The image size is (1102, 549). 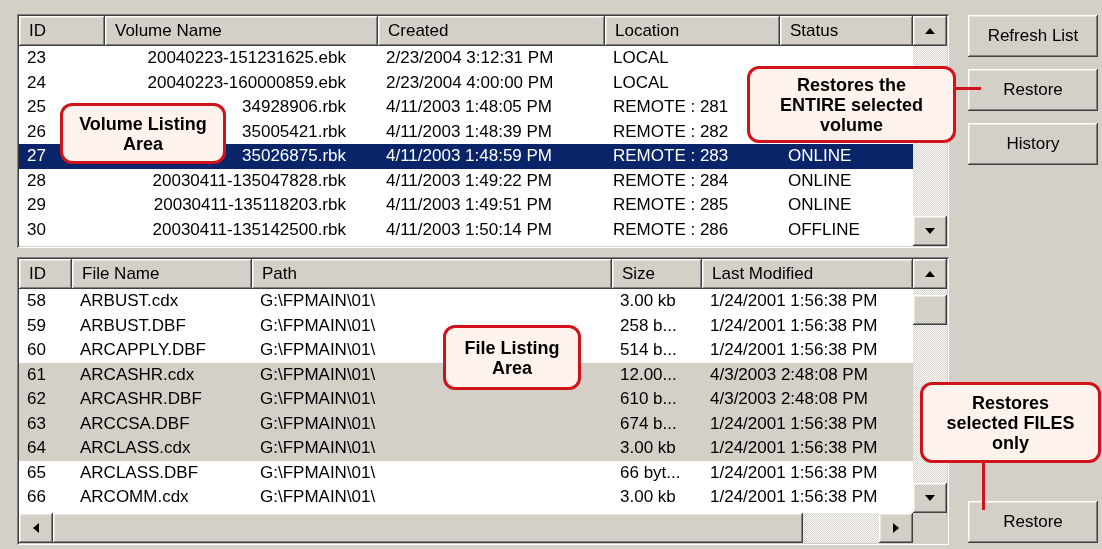 What do you see at coordinates (45, 374) in the screenshot?
I see `table-cell: 61` at bounding box center [45, 374].